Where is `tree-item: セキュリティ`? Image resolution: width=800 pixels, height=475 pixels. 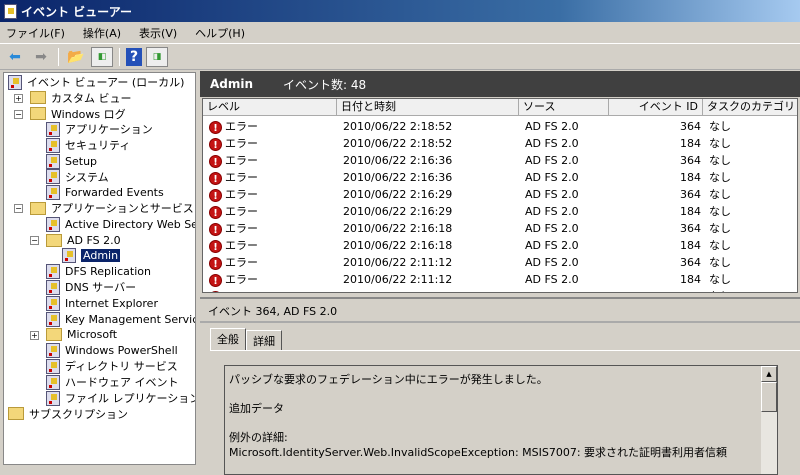 tree-item: セキュリティ is located at coordinates (88, 145).